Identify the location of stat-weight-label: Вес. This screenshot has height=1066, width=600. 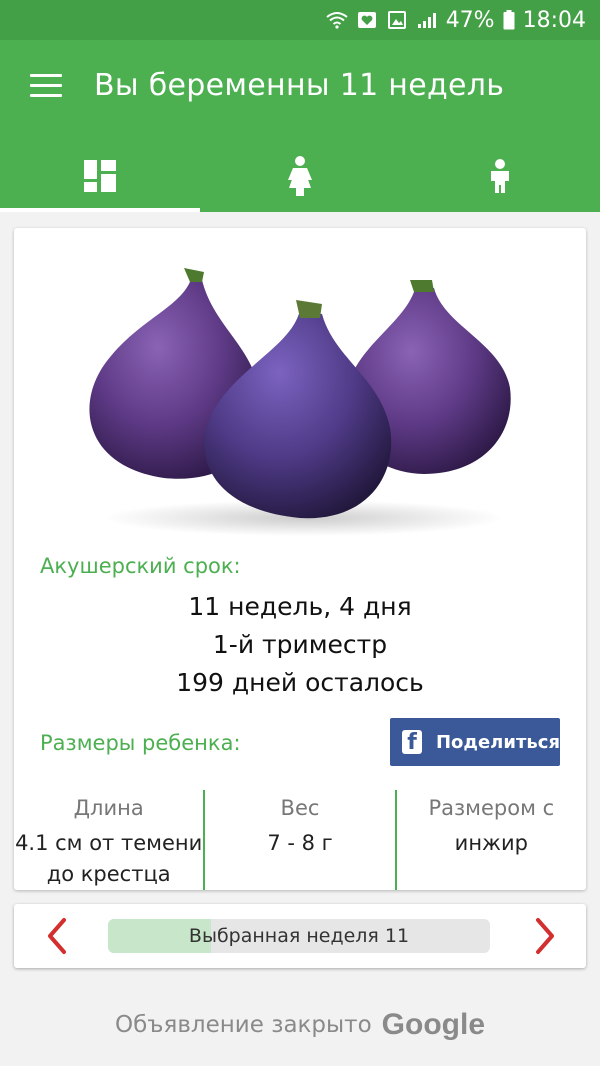
(300, 808).